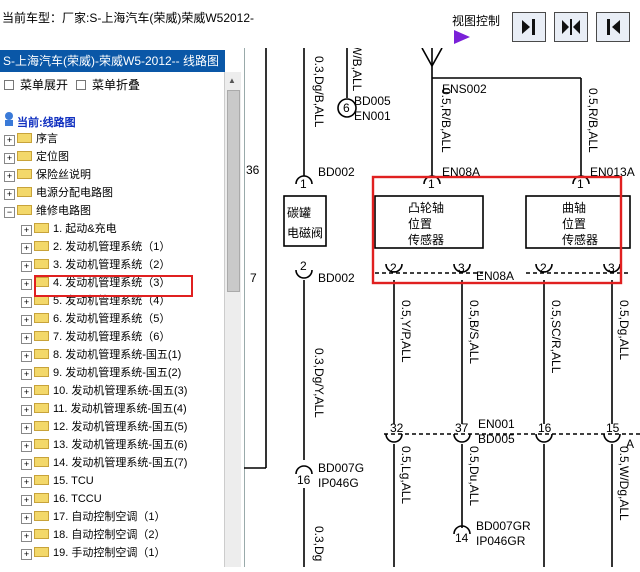 Image resolution: width=640 pixels, height=572 pixels. I want to click on pin-number: 14, so click(462, 538).